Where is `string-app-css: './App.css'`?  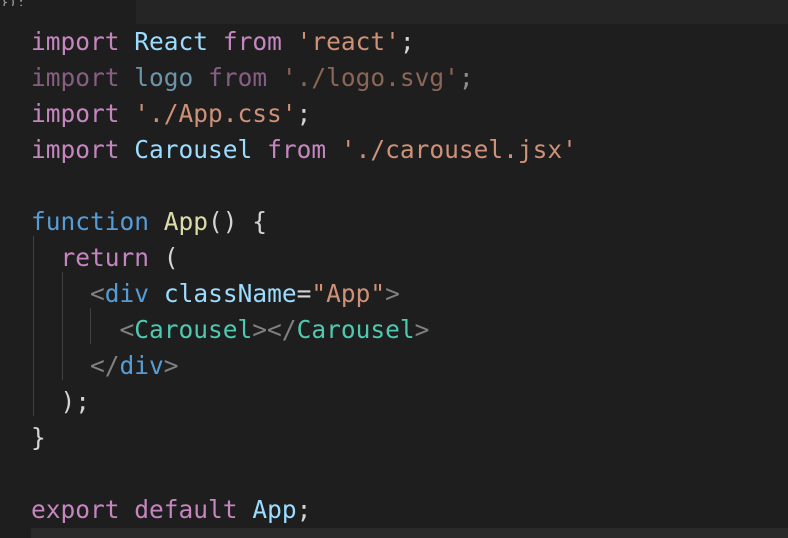 string-app-css: './App.css' is located at coordinates (215, 113).